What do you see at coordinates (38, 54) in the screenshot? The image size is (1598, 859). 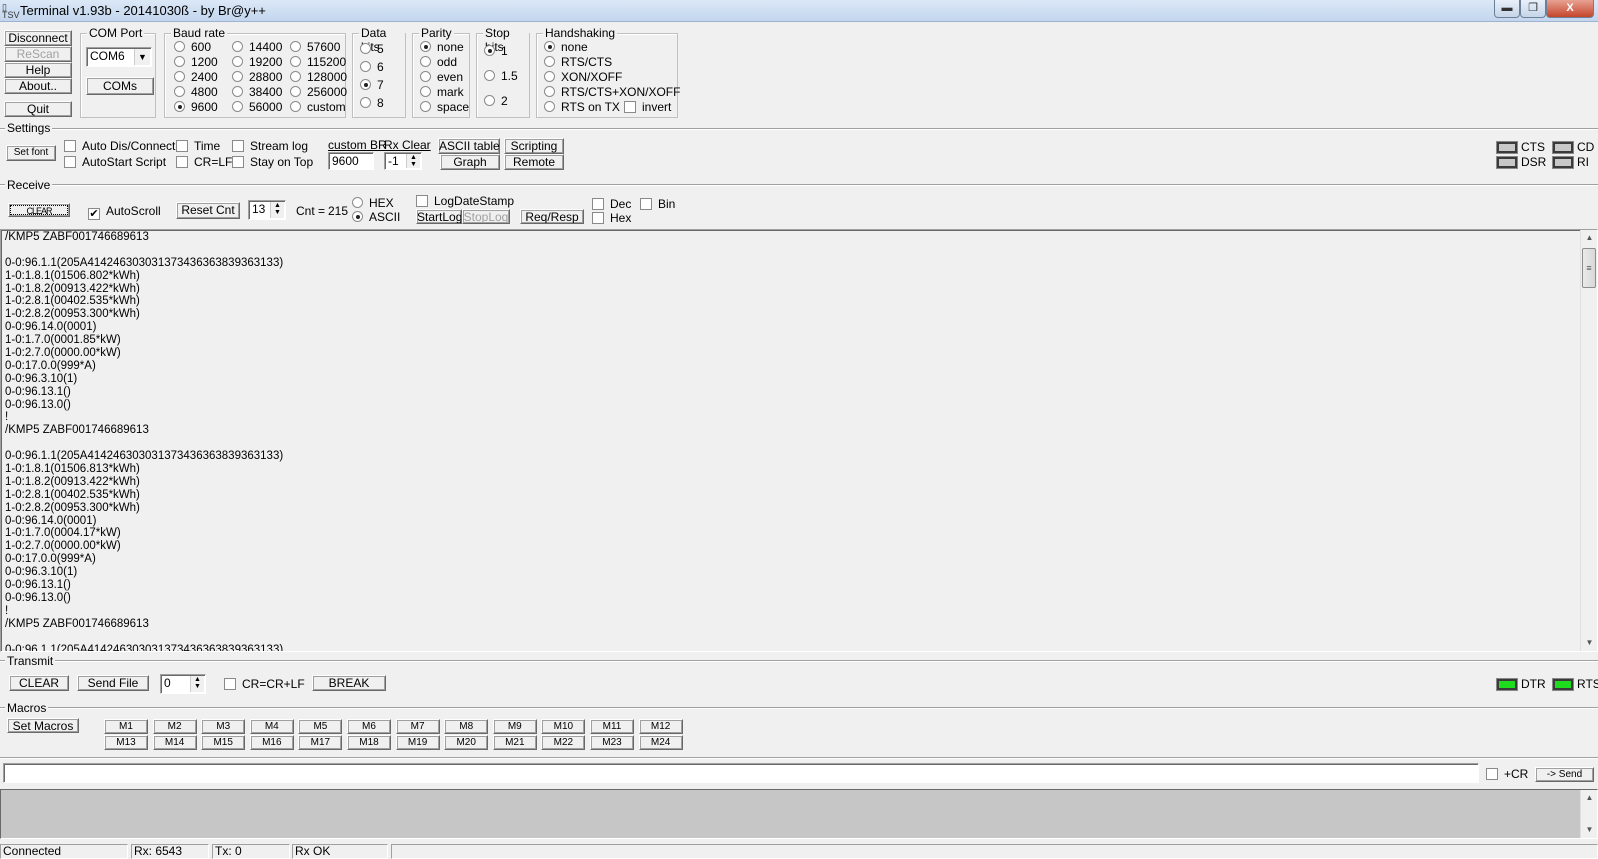 I see `rescan-button: ReScan` at bounding box center [38, 54].